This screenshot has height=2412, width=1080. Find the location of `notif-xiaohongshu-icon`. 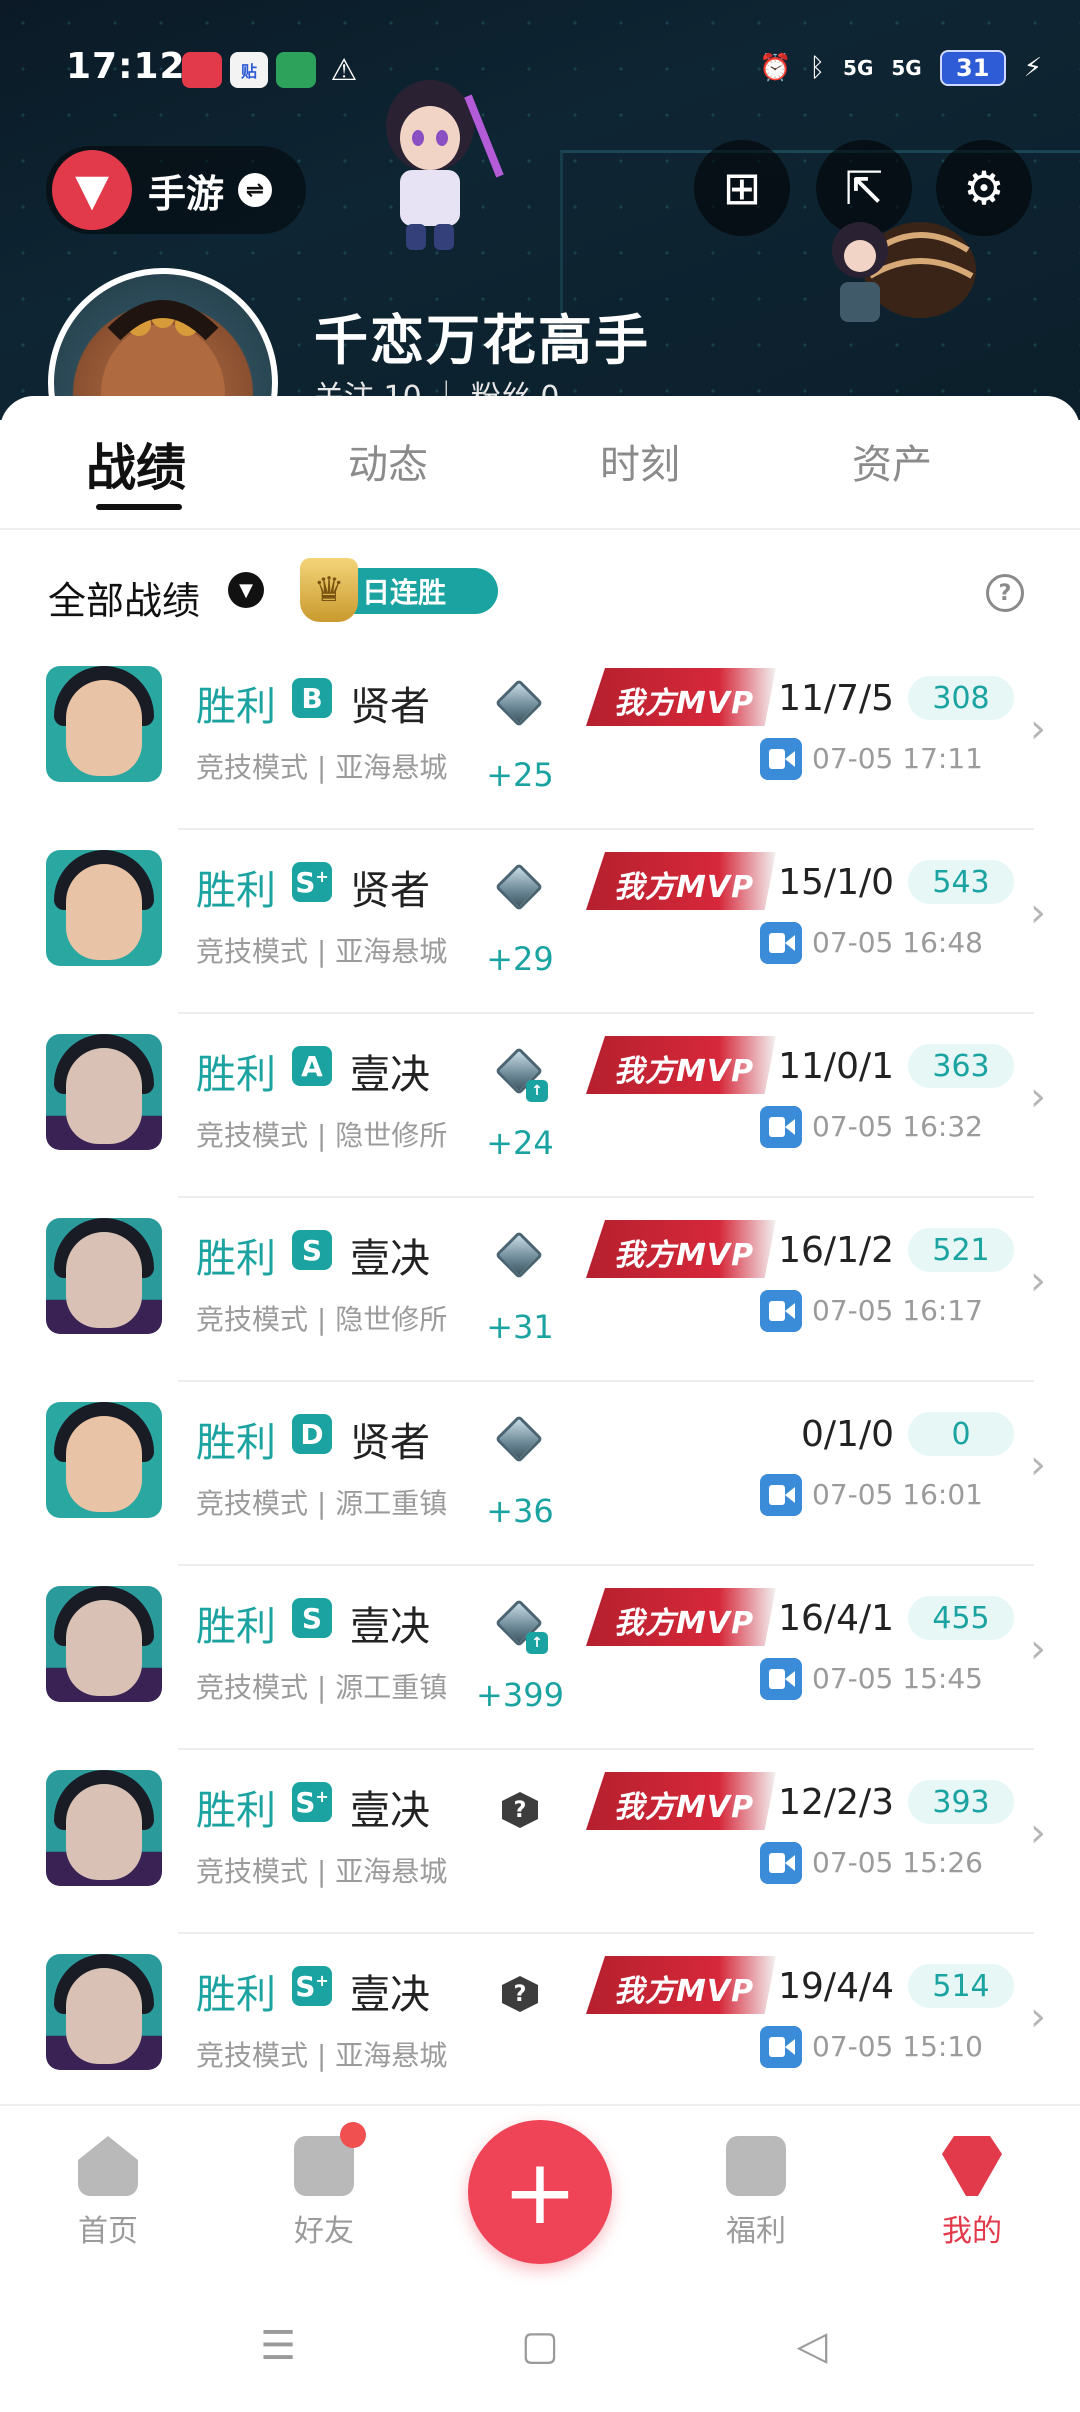

notif-xiaohongshu-icon is located at coordinates (202, 70).